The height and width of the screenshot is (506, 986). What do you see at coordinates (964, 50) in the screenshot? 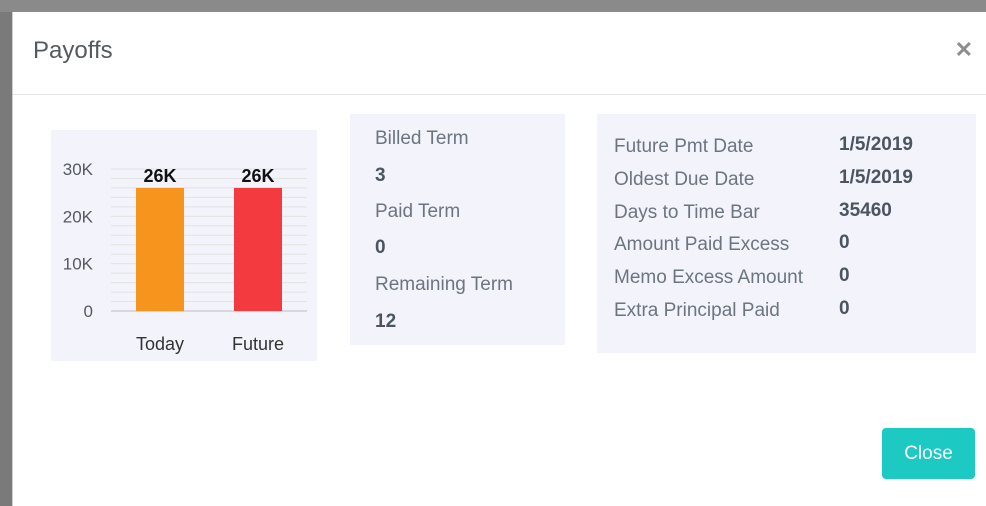
I see `close-icon: ✕` at bounding box center [964, 50].